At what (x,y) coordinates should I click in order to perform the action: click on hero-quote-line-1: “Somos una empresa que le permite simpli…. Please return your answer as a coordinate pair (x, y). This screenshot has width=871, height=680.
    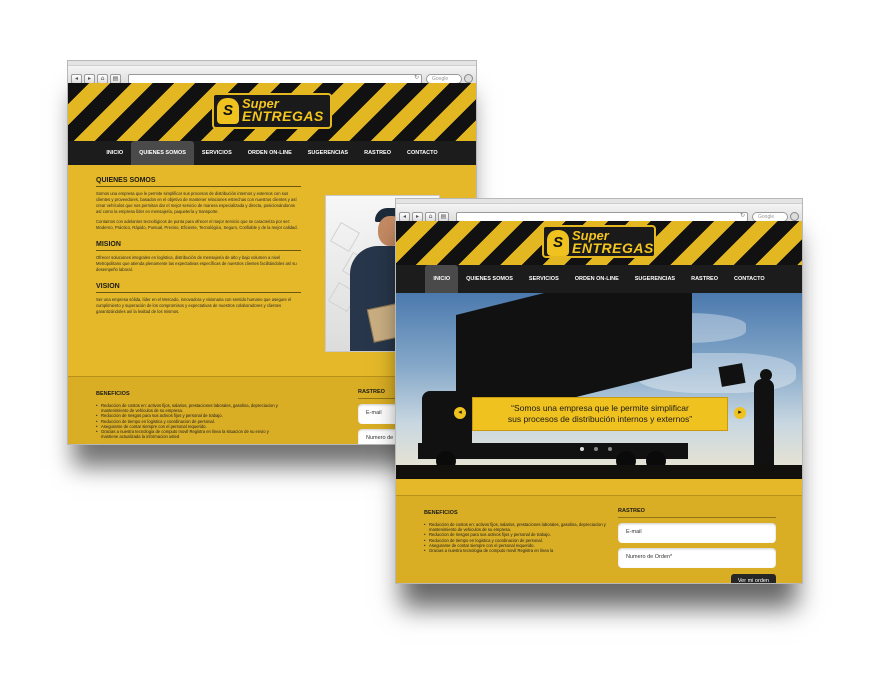
    Looking at the image, I should click on (600, 408).